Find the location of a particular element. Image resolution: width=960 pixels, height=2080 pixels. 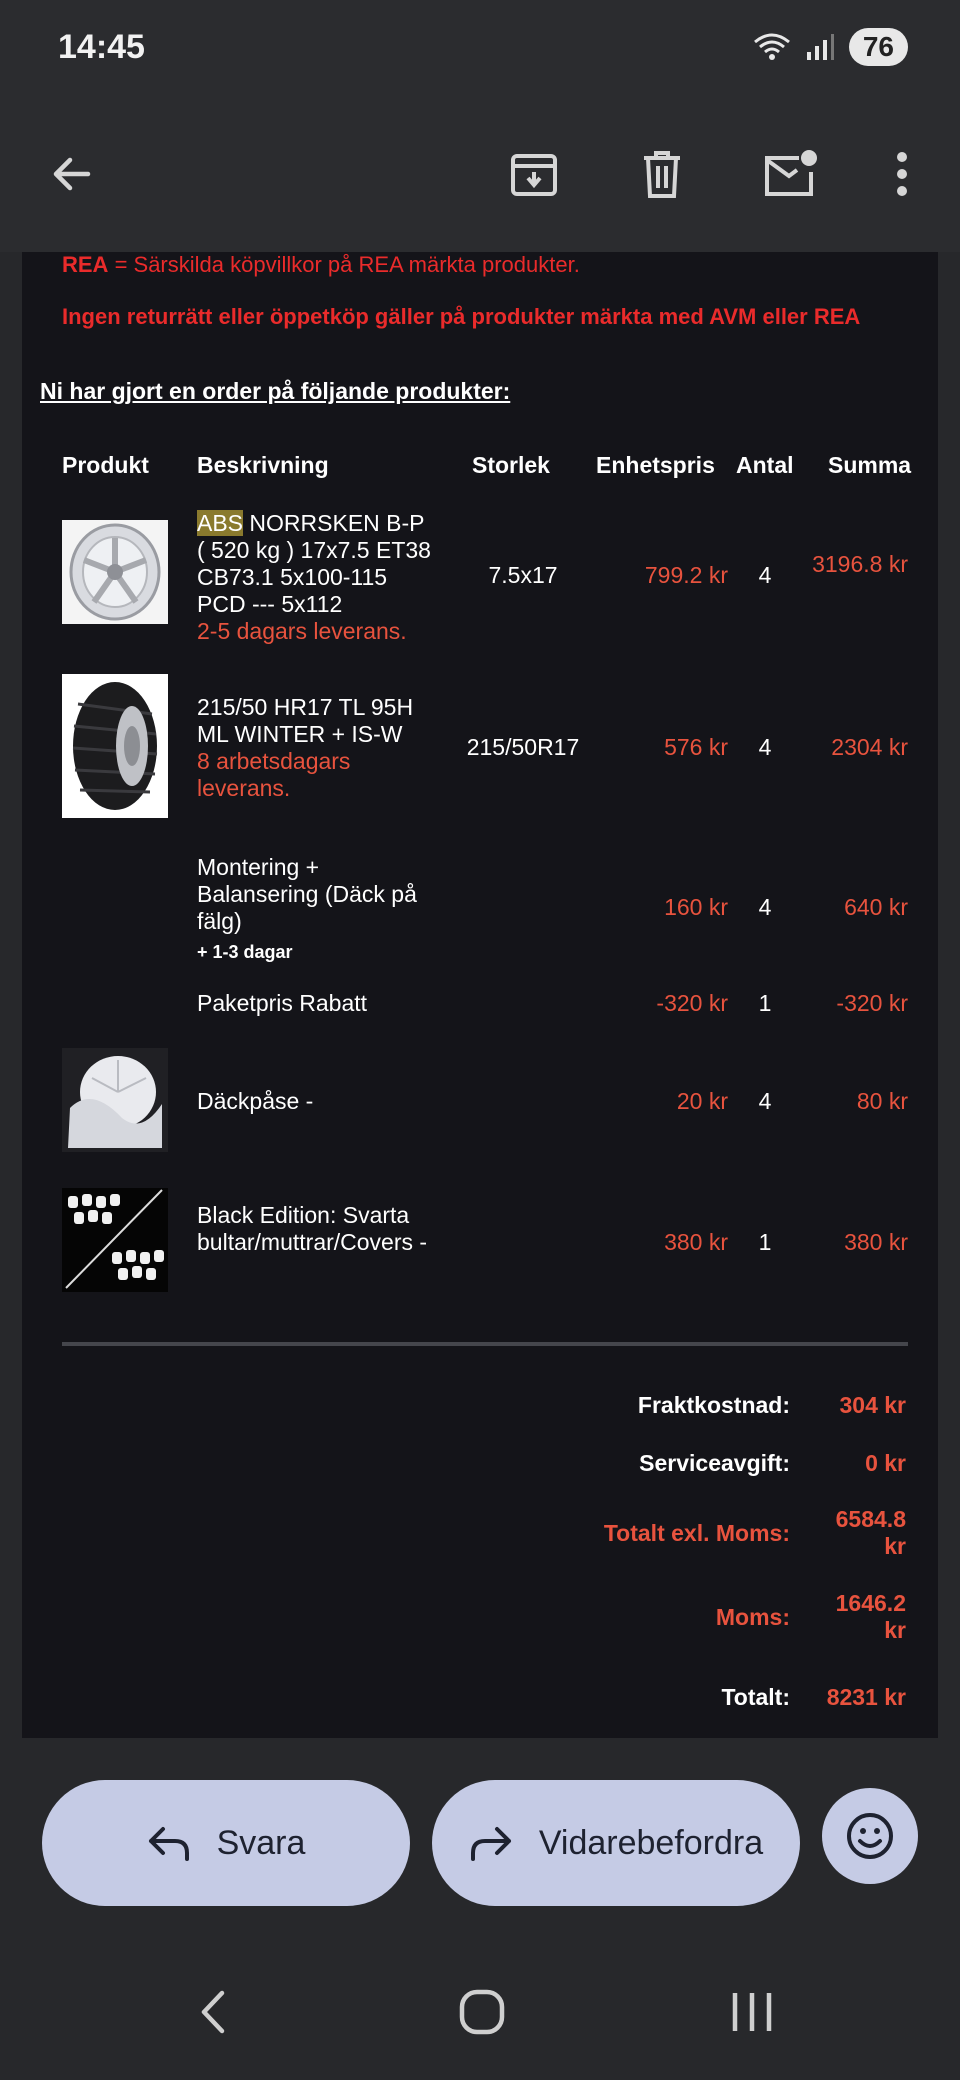

item-1-delivery: 2-5 dagars leverans. is located at coordinates (302, 631).